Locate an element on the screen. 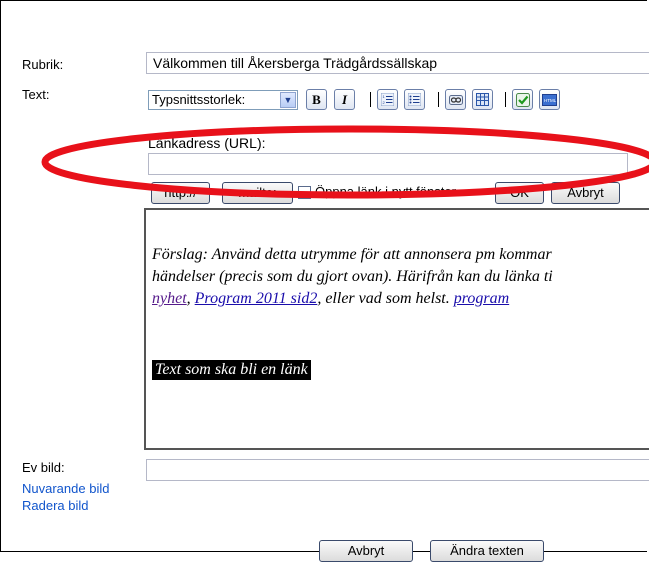  mailto-button: mailto: is located at coordinates (257, 193).